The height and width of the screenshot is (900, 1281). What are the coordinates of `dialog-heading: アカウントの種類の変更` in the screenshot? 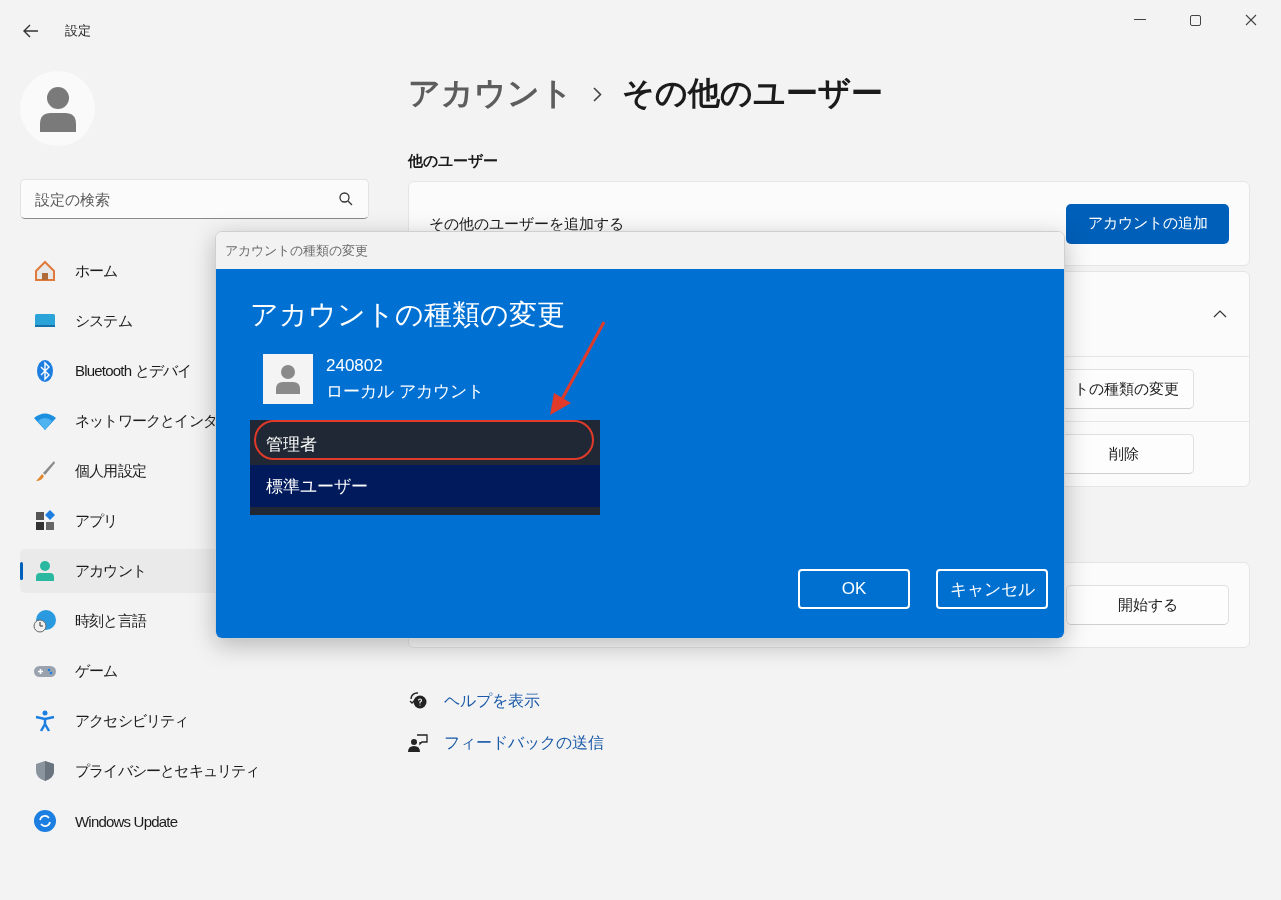 It's located at (408, 315).